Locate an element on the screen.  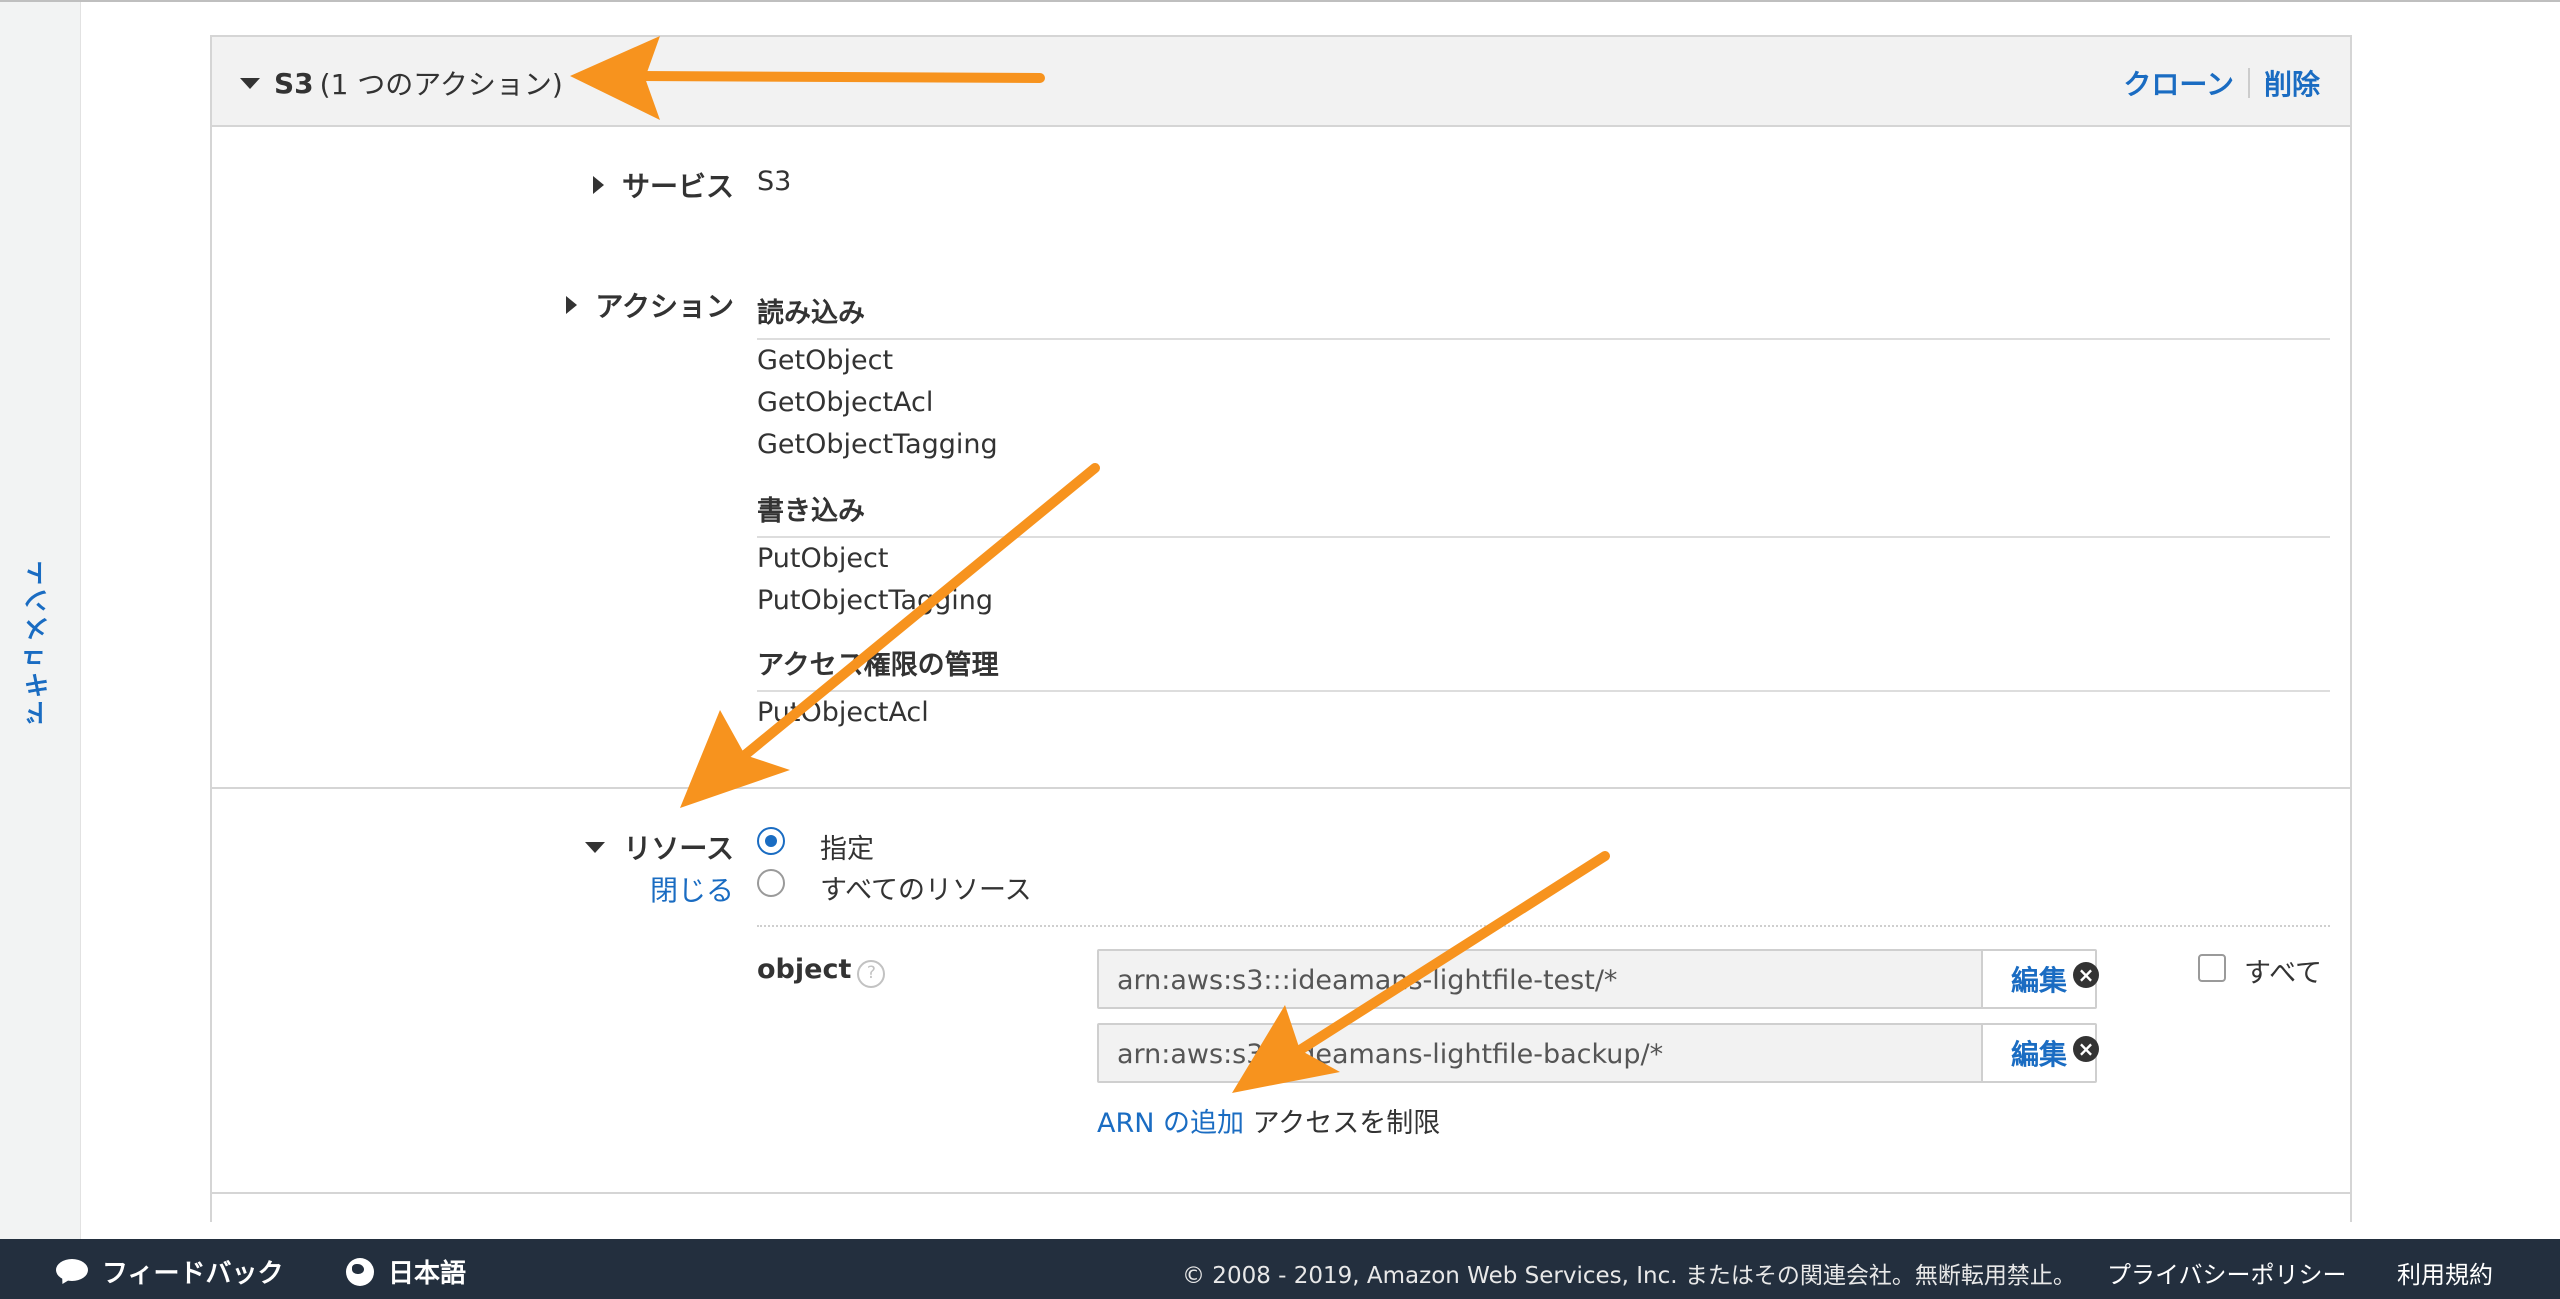
chat-bubble-icon is located at coordinates (72, 1271).